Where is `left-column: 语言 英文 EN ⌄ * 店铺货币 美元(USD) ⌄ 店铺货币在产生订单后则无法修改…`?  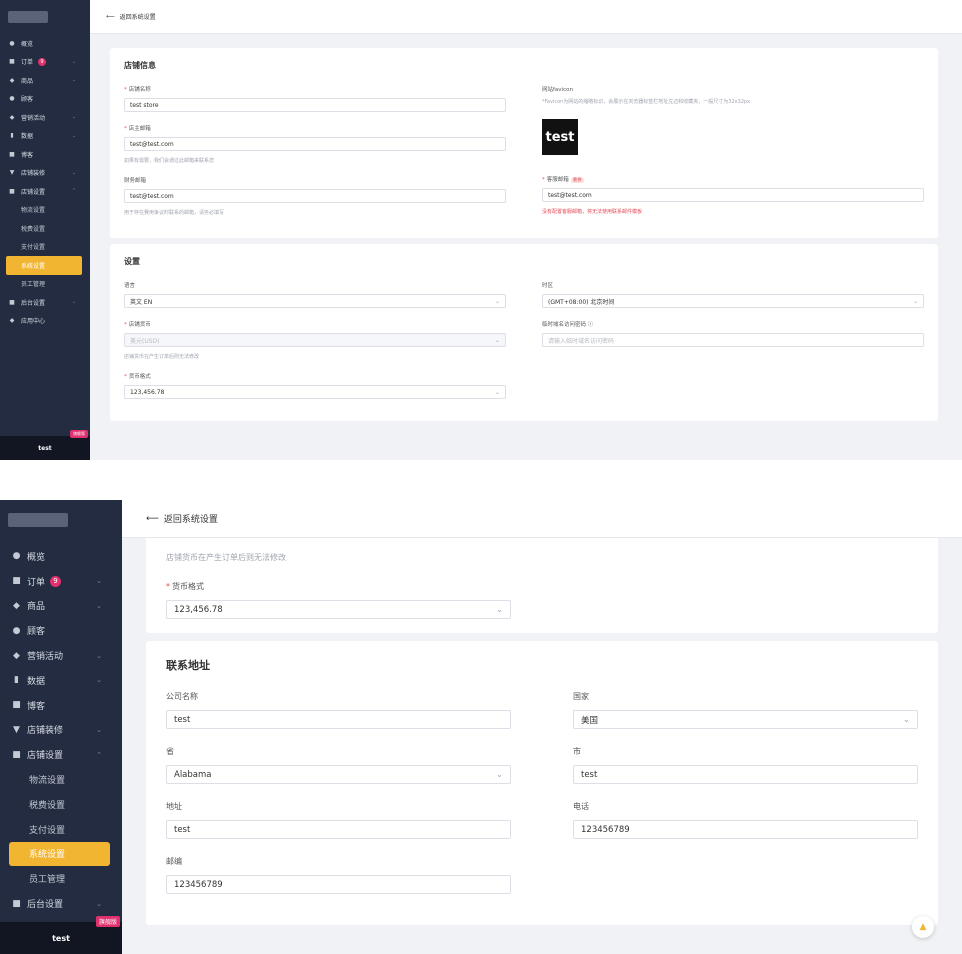 left-column: 语言 英文 EN ⌄ * 店铺货币 美元(USD) ⌄ 店铺货币在产生订单后则无法修改… is located at coordinates (333, 346).